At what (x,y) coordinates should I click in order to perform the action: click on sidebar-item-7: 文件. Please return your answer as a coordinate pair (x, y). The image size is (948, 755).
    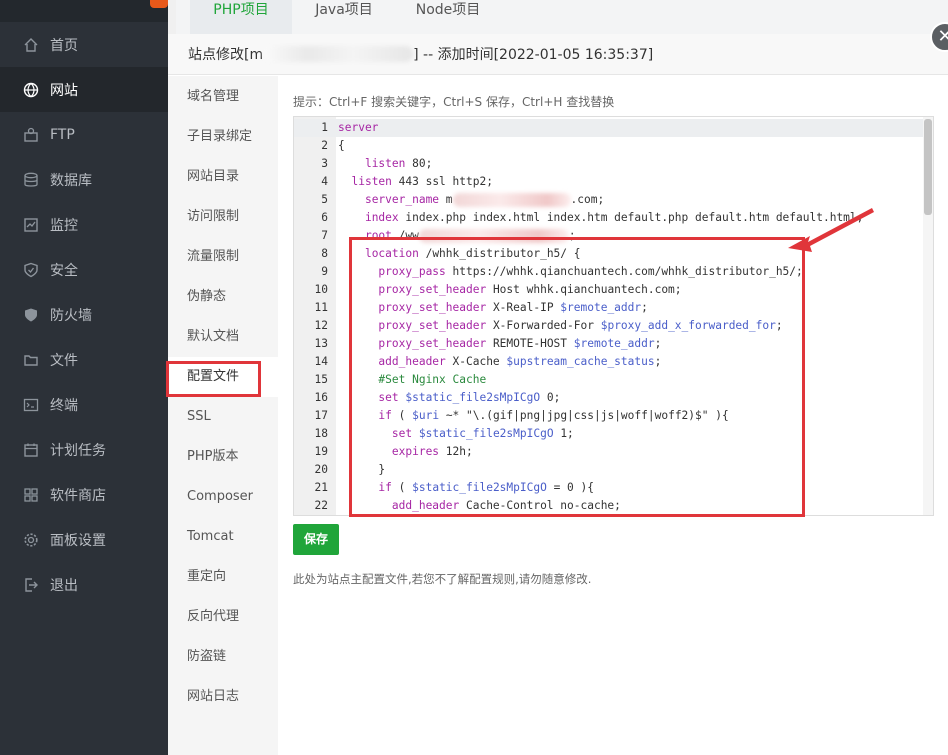
    Looking at the image, I should click on (84, 359).